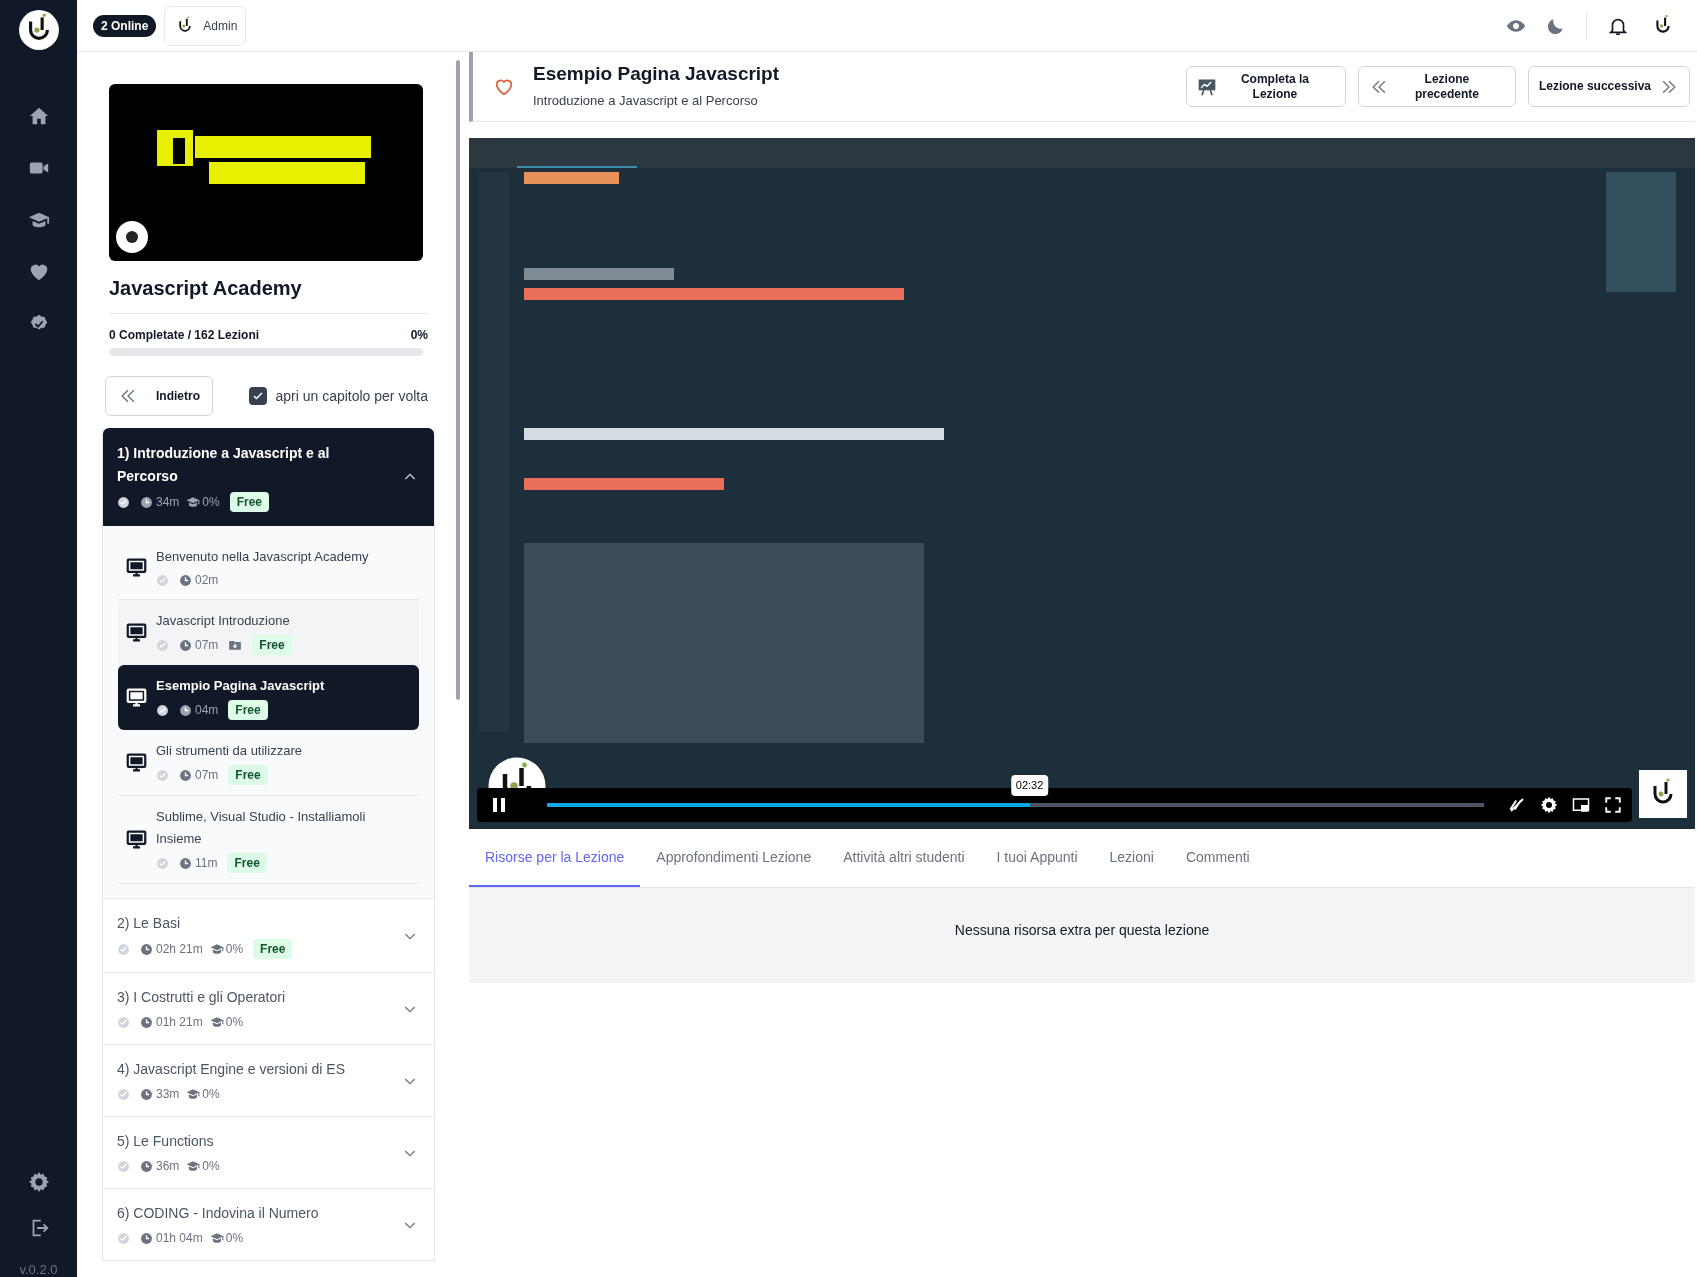  Describe the element at coordinates (149, 923) in the screenshot. I see `chapter-title: 2) Le Basi` at that location.